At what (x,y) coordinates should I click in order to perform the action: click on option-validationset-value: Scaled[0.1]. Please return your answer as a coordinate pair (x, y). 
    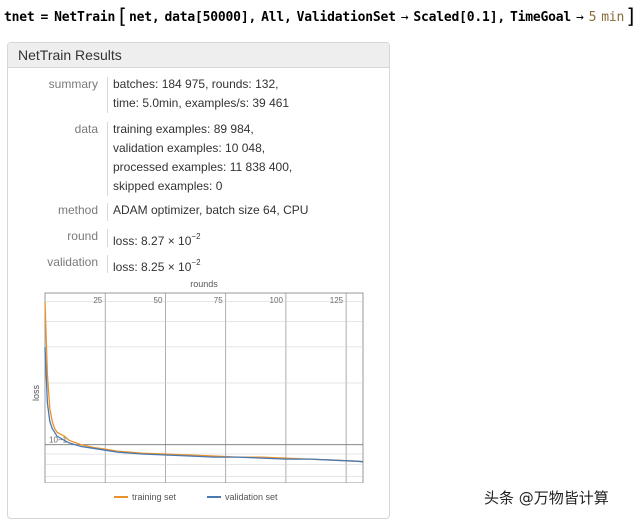
    Looking at the image, I should click on (455, 17).